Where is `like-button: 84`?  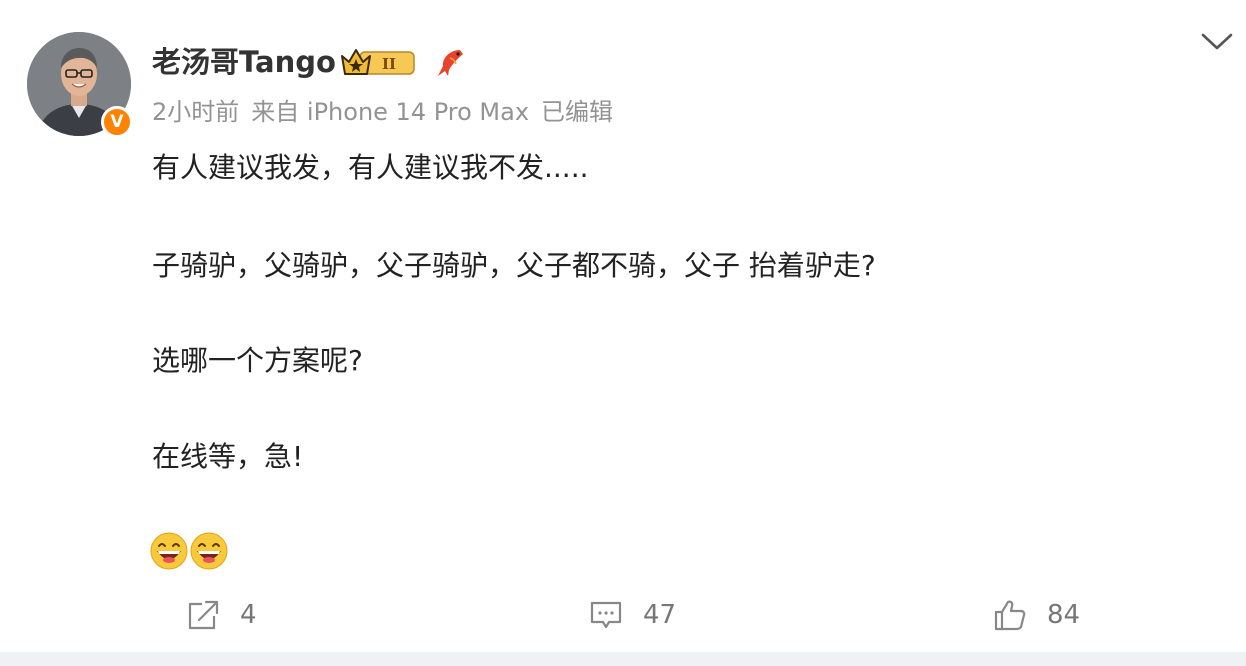
like-button: 84 is located at coordinates (1036, 615).